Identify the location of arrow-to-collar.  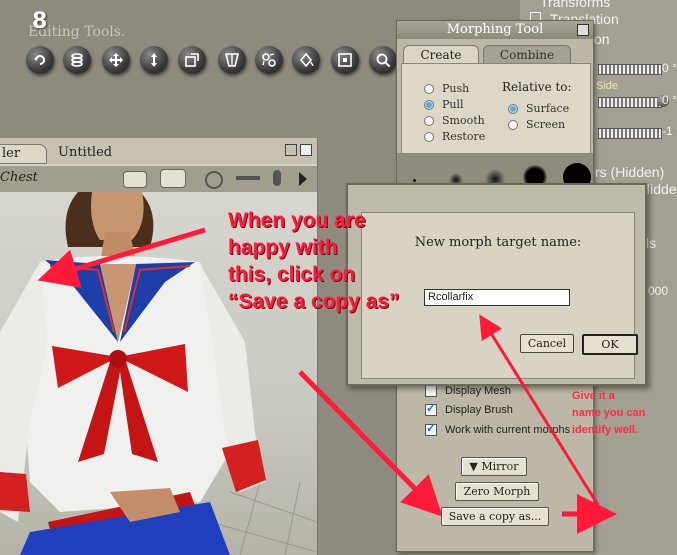
(121, 257).